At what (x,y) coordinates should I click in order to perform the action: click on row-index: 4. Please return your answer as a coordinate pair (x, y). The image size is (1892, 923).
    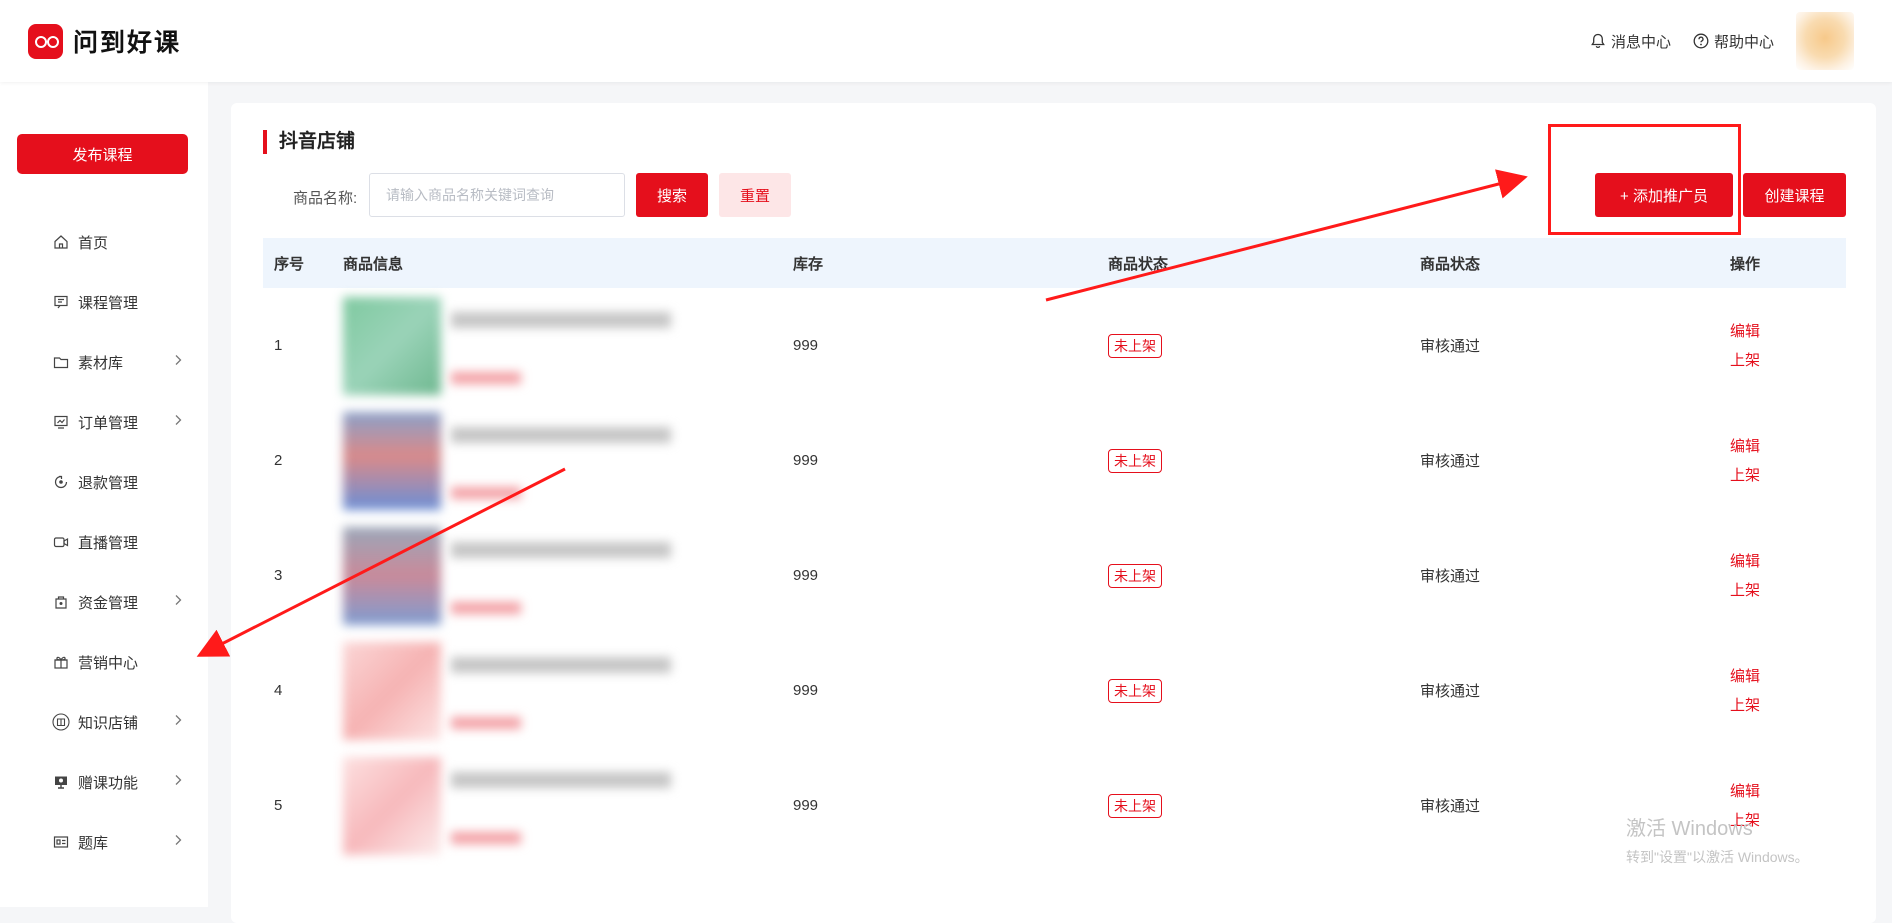
    Looking at the image, I should click on (278, 690).